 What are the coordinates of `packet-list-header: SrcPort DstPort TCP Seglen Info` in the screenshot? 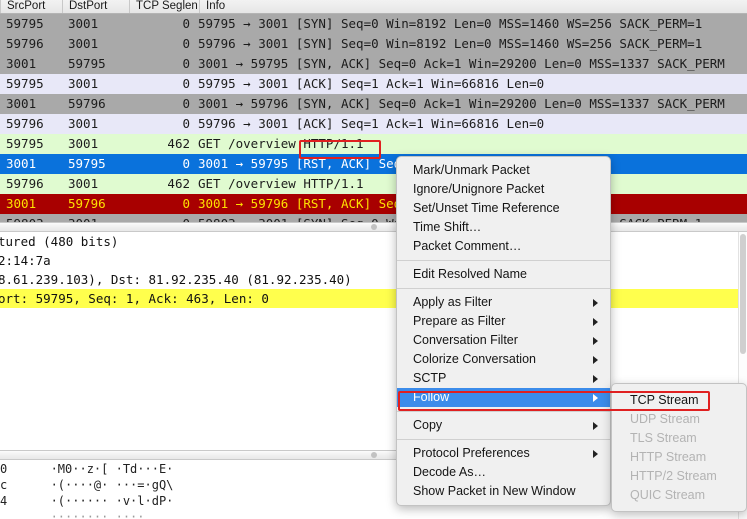 It's located at (373, 7).